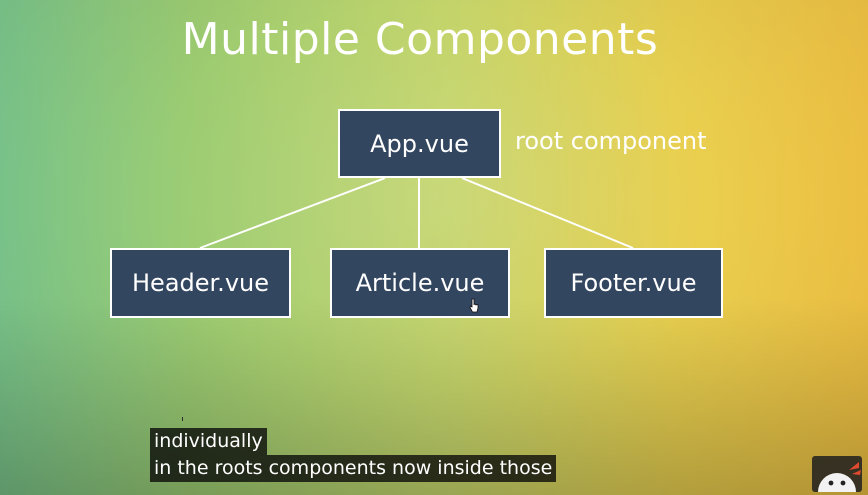 This screenshot has height=495, width=868. What do you see at coordinates (839, 477) in the screenshot?
I see `channel-logo-graphic` at bounding box center [839, 477].